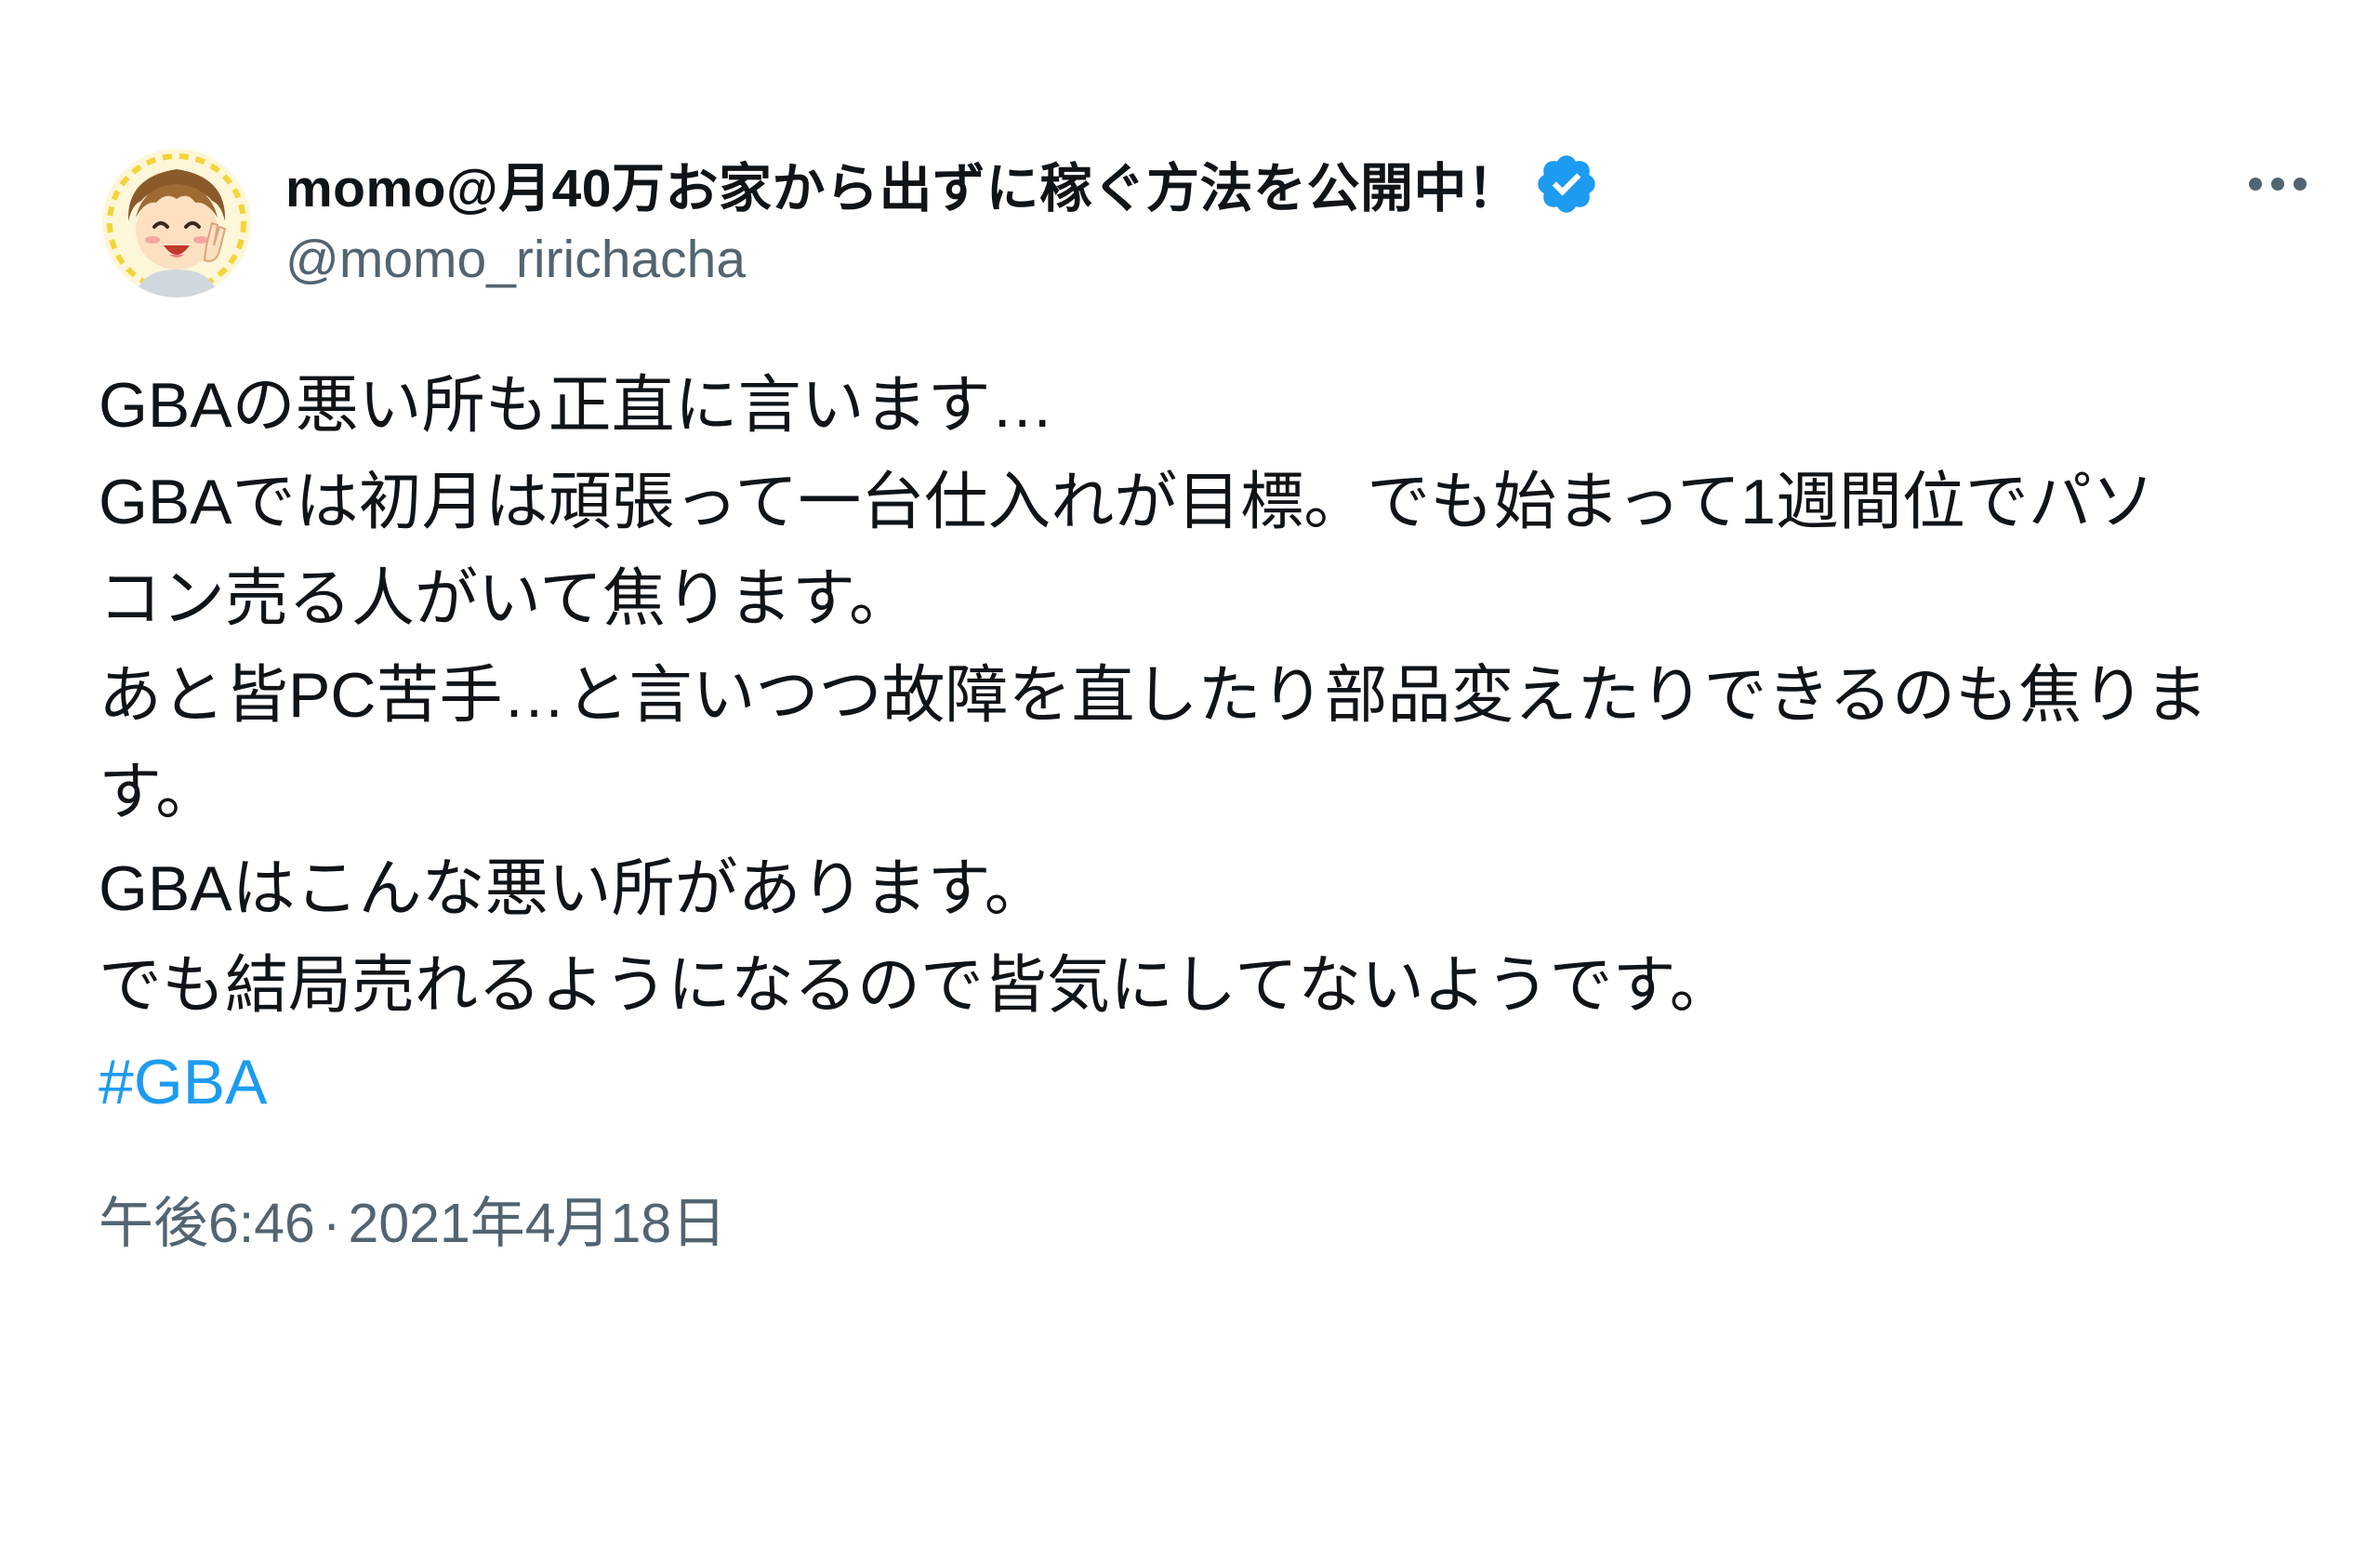  What do you see at coordinates (515, 259) in the screenshot?
I see `author-handle: @momo_ririchacha` at bounding box center [515, 259].